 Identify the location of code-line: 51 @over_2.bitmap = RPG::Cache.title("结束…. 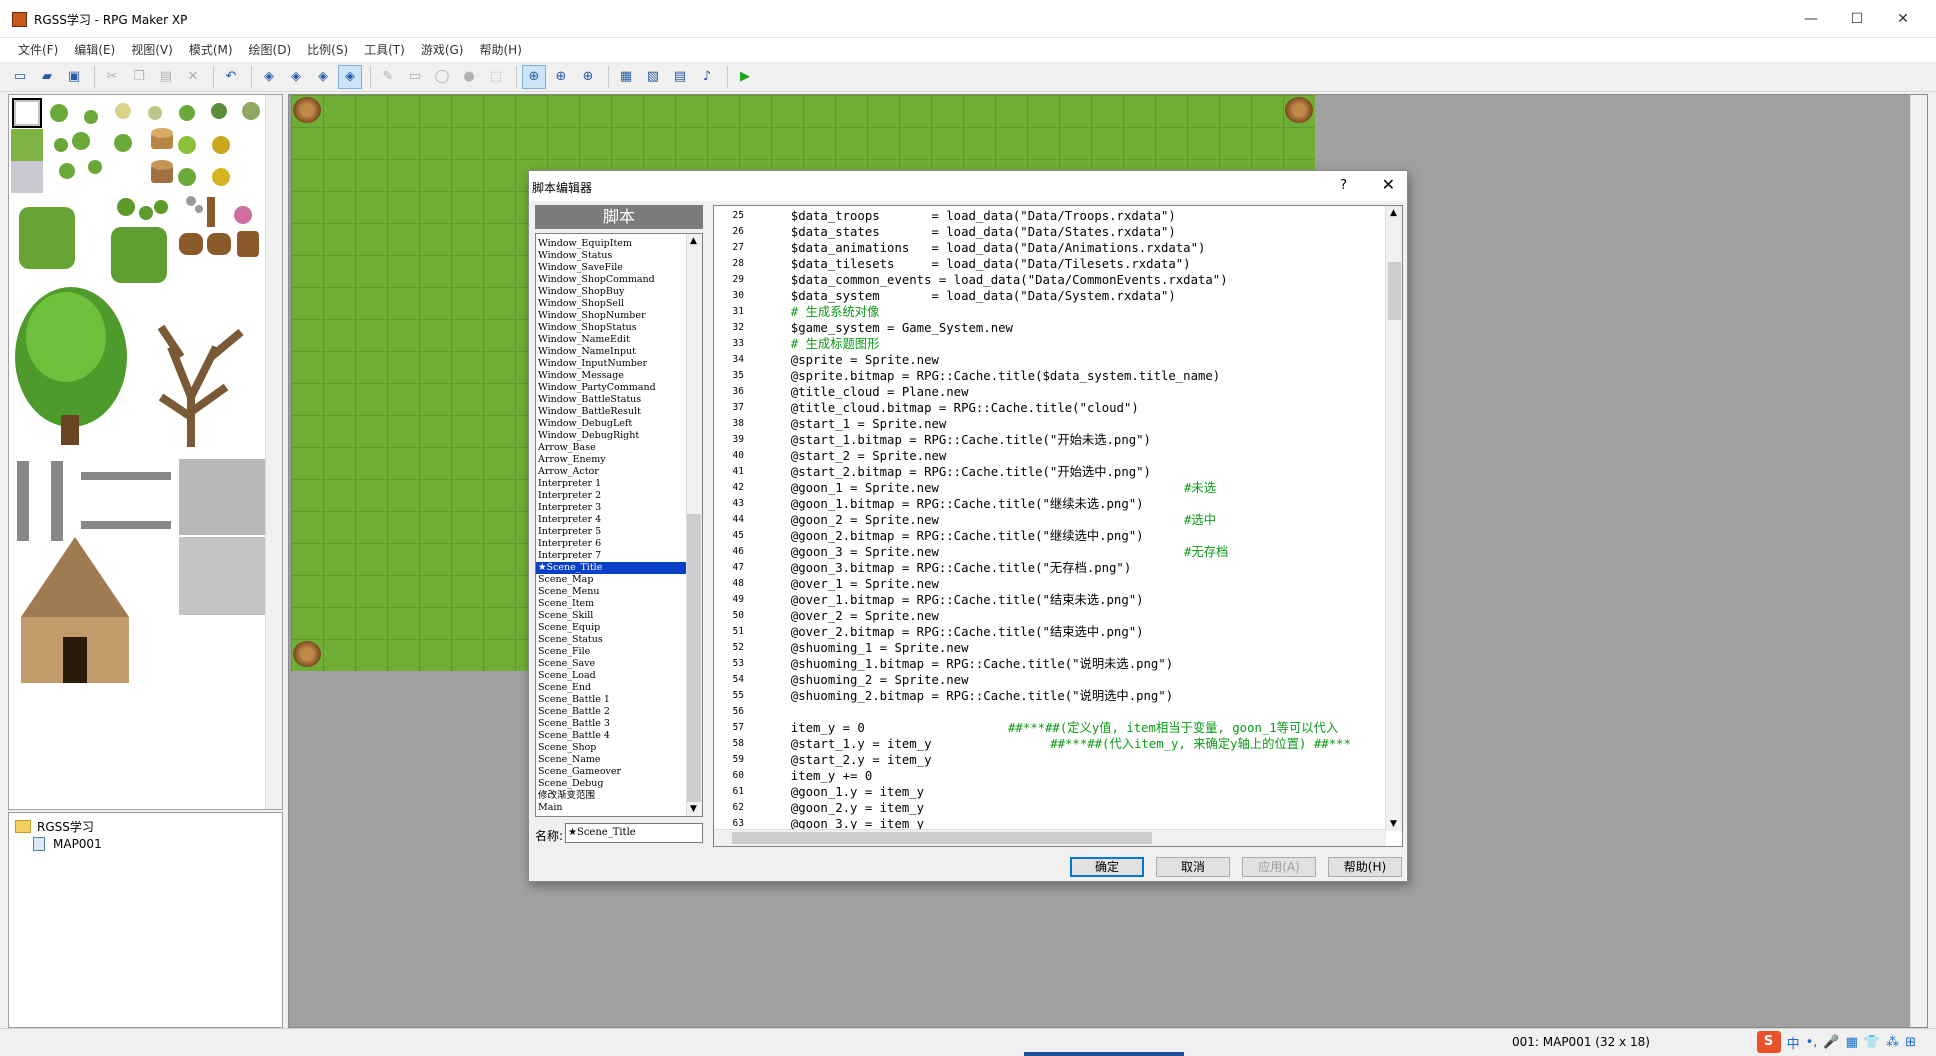
(1049, 632).